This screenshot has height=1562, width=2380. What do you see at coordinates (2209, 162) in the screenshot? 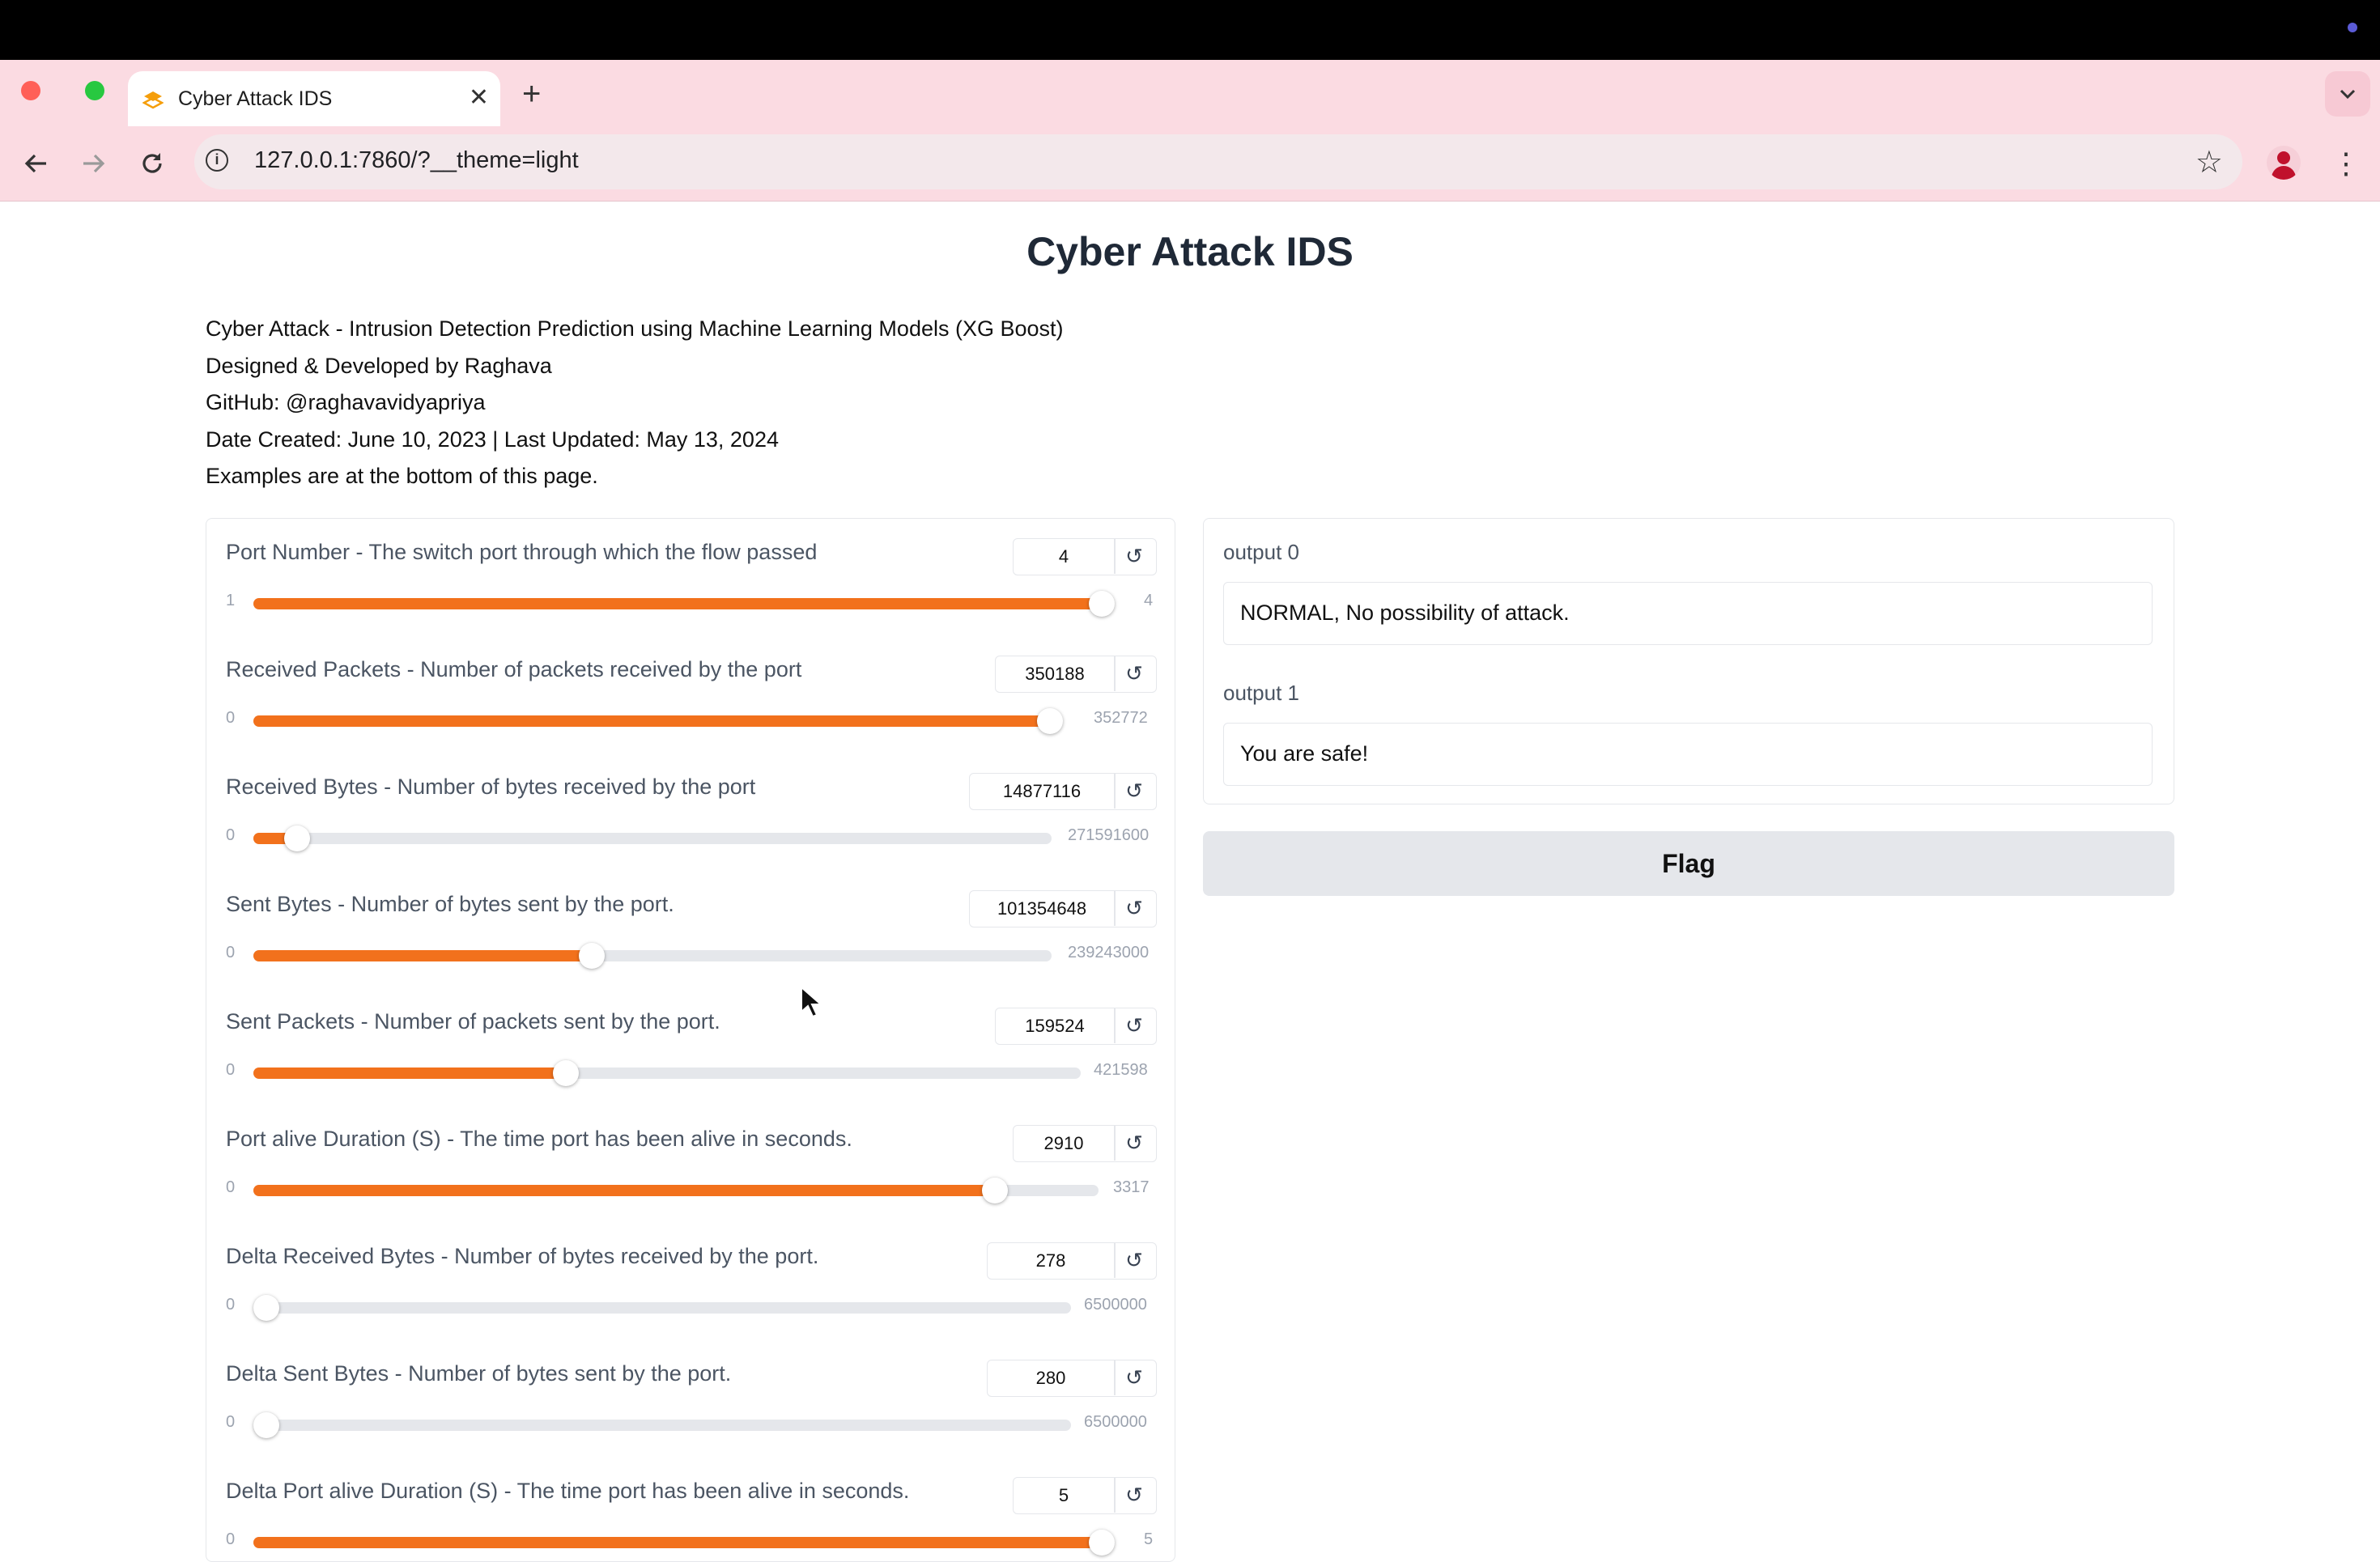
I see `star-icon: ☆` at bounding box center [2209, 162].